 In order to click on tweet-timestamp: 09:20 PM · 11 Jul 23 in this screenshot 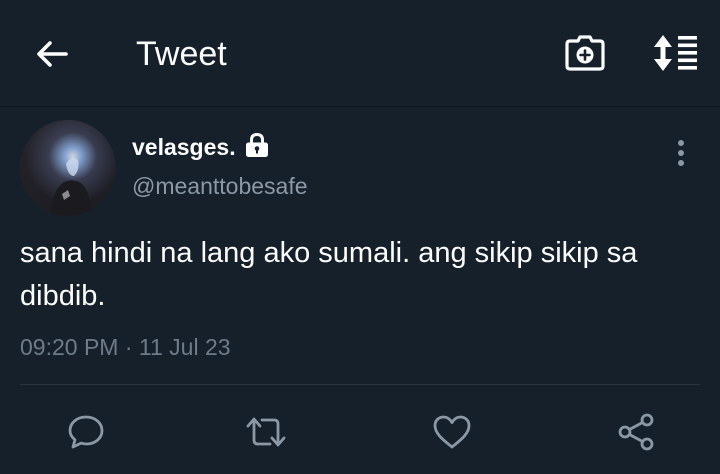, I will do `click(125, 347)`.